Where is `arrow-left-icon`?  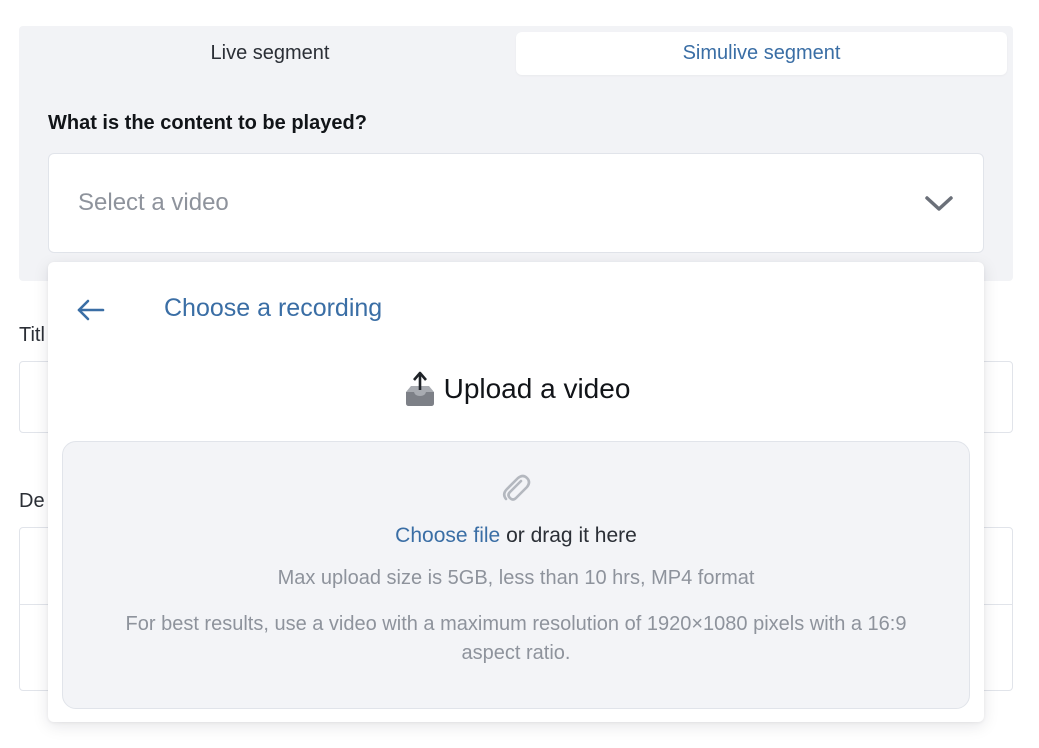 arrow-left-icon is located at coordinates (91, 310).